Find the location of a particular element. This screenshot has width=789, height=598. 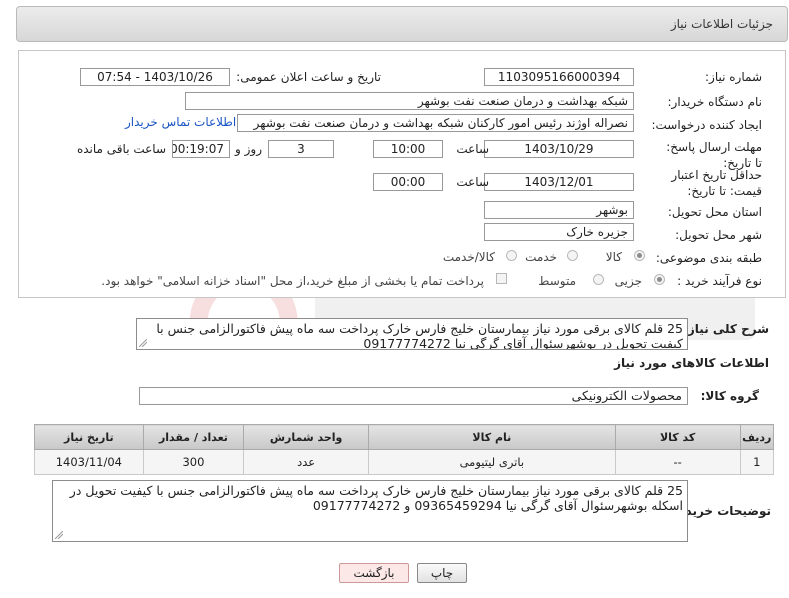

deadline-date-field: 1403/10/29 is located at coordinates (559, 149).